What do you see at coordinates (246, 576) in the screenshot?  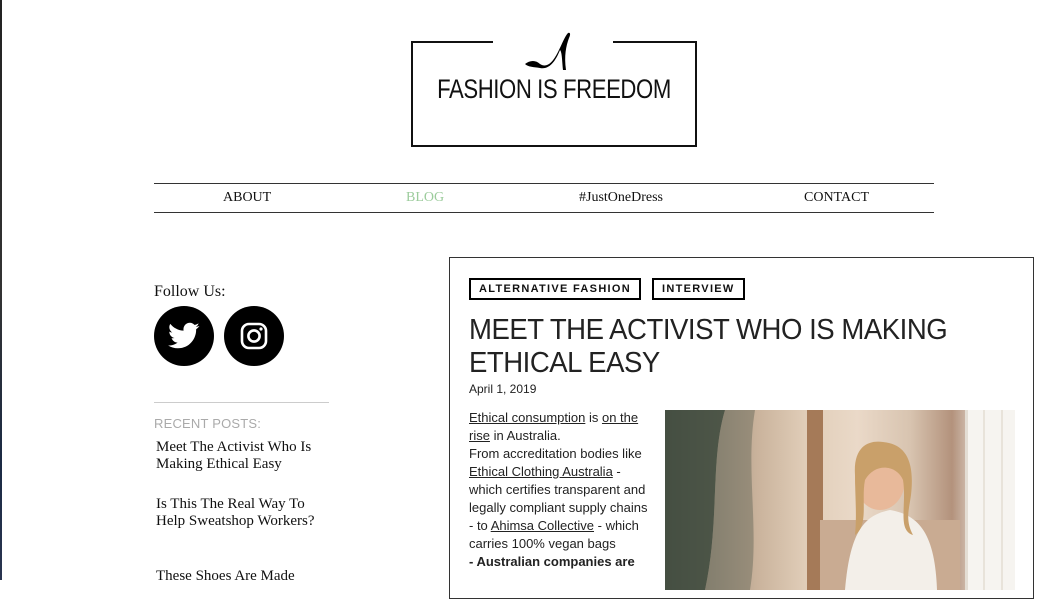 I see `recent-post-link: These Shoes Are Made` at bounding box center [246, 576].